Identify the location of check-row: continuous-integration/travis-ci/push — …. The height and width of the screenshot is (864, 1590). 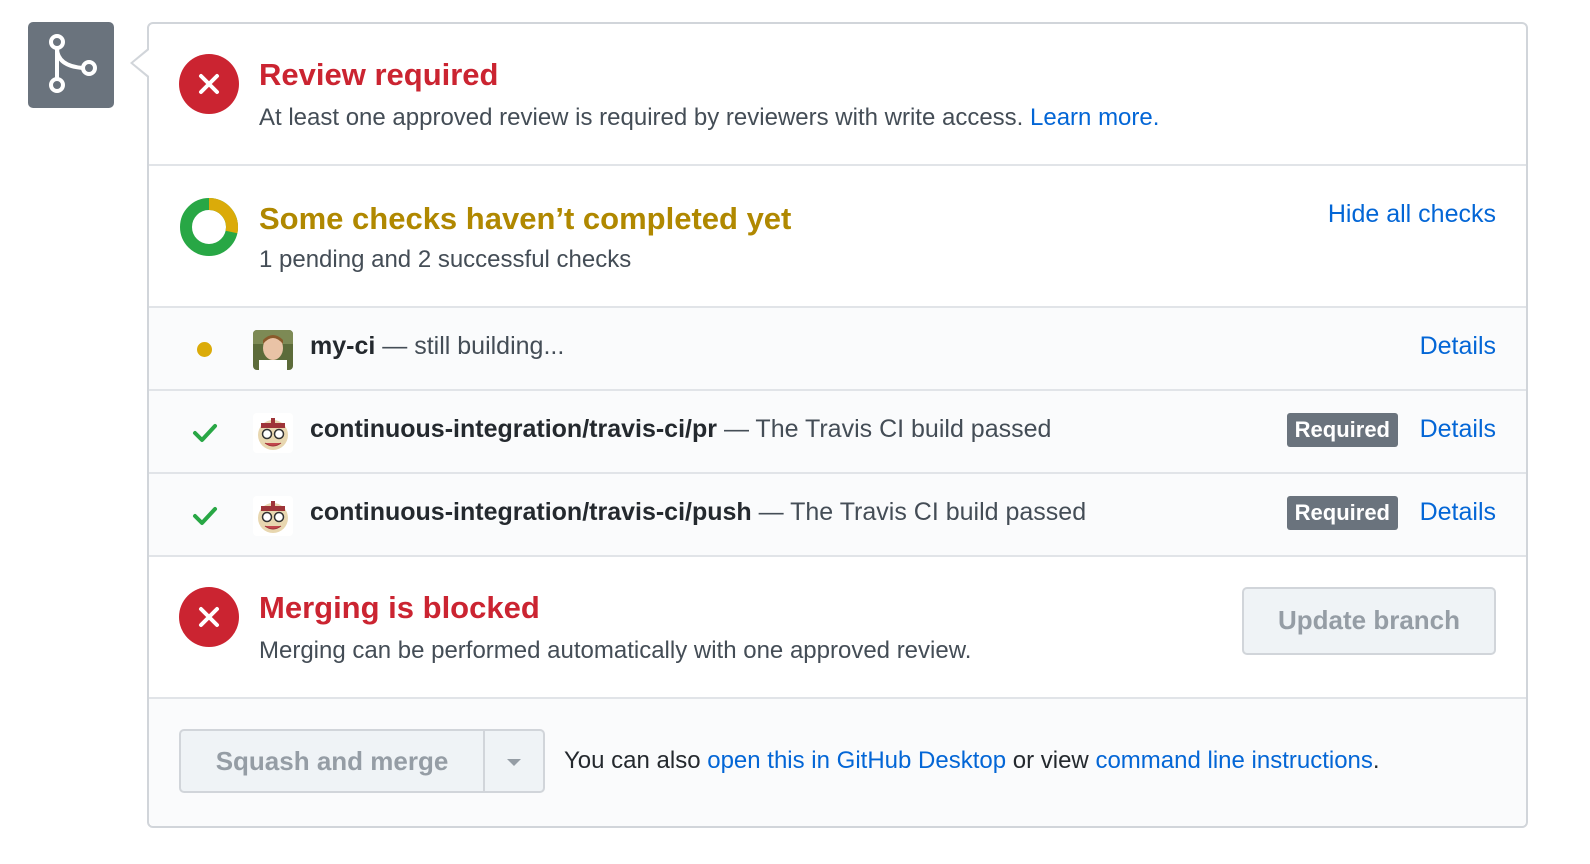
(837, 515).